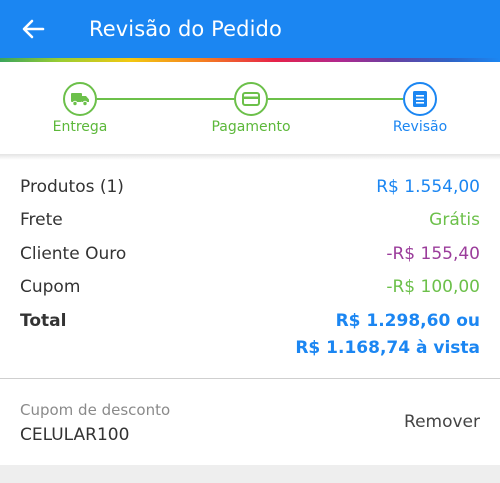  I want to click on step-label-entrega: Entrega, so click(80, 127).